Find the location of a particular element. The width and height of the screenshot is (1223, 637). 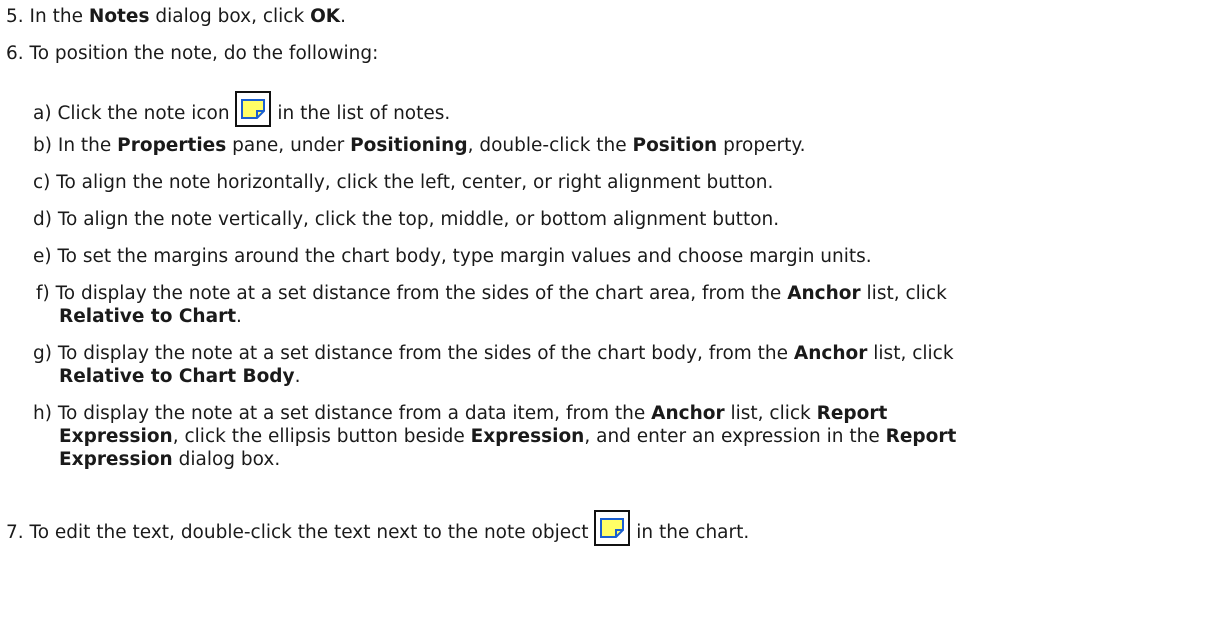

step-number: 6. is located at coordinates (15, 53).